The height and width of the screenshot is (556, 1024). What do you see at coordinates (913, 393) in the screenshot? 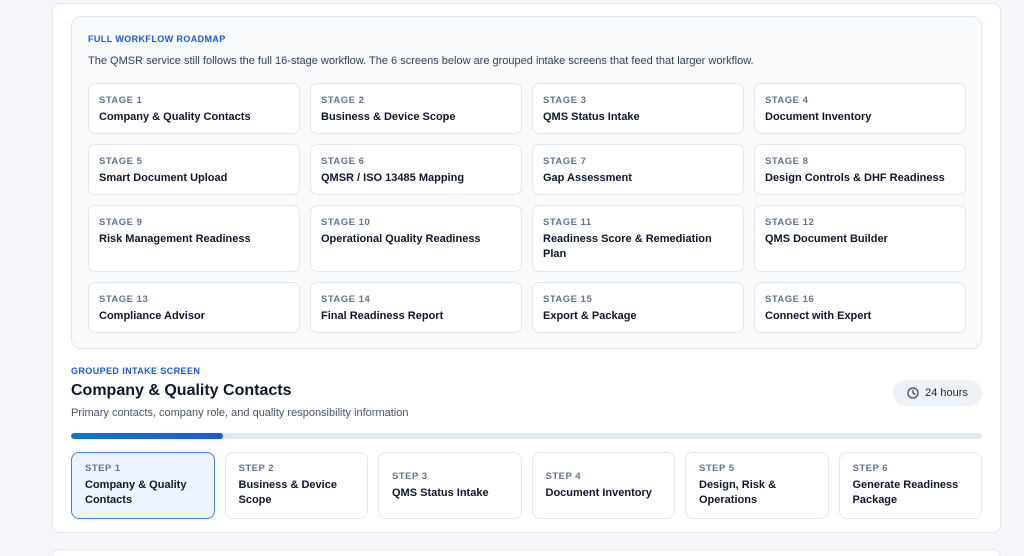
I see `clock-icon` at bounding box center [913, 393].